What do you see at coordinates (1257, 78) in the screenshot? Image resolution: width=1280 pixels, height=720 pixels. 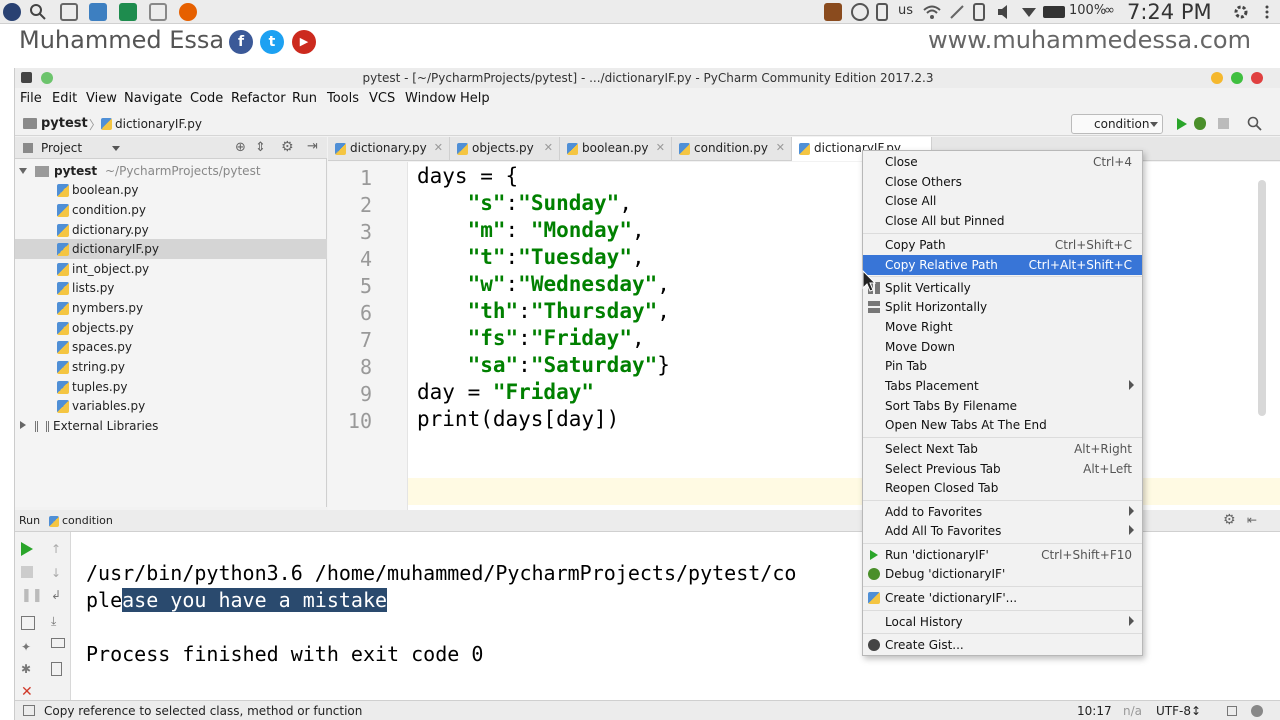 I see `close-button` at bounding box center [1257, 78].